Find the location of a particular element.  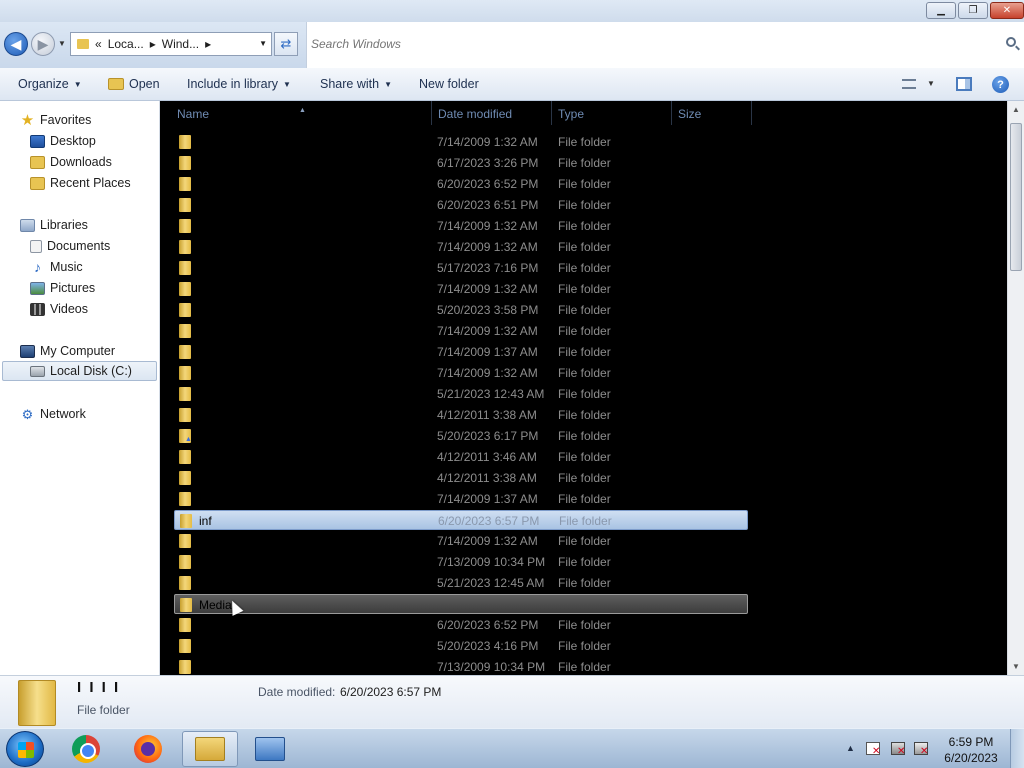

nav-music: ♪ Music is located at coordinates (56, 267).